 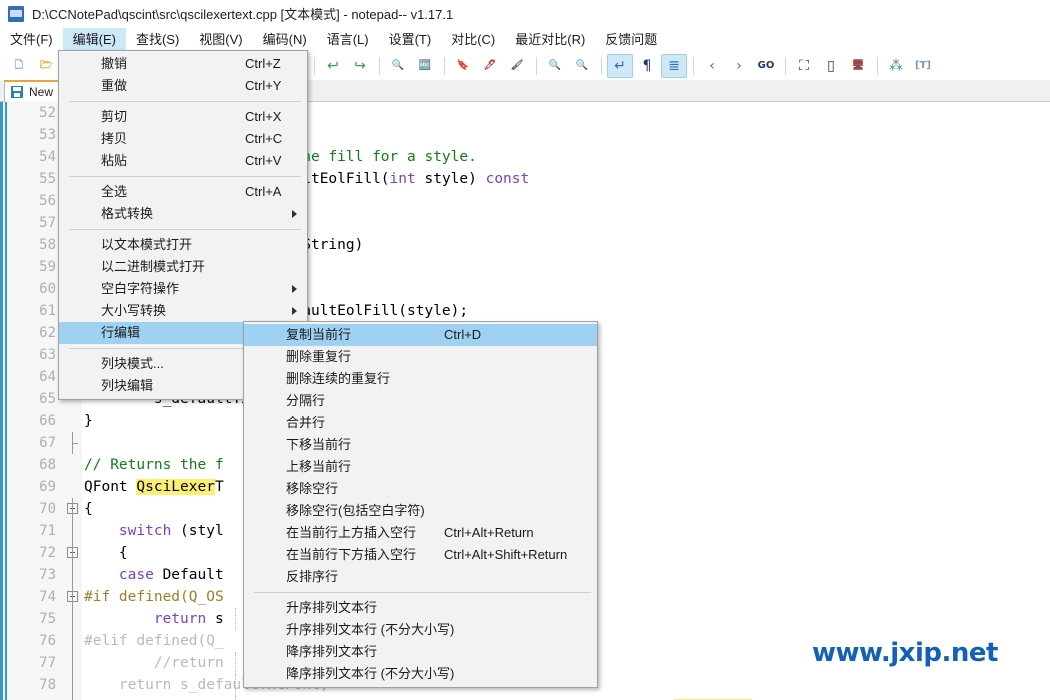 I want to click on new-file-icon: 🗋, so click(x=19, y=66).